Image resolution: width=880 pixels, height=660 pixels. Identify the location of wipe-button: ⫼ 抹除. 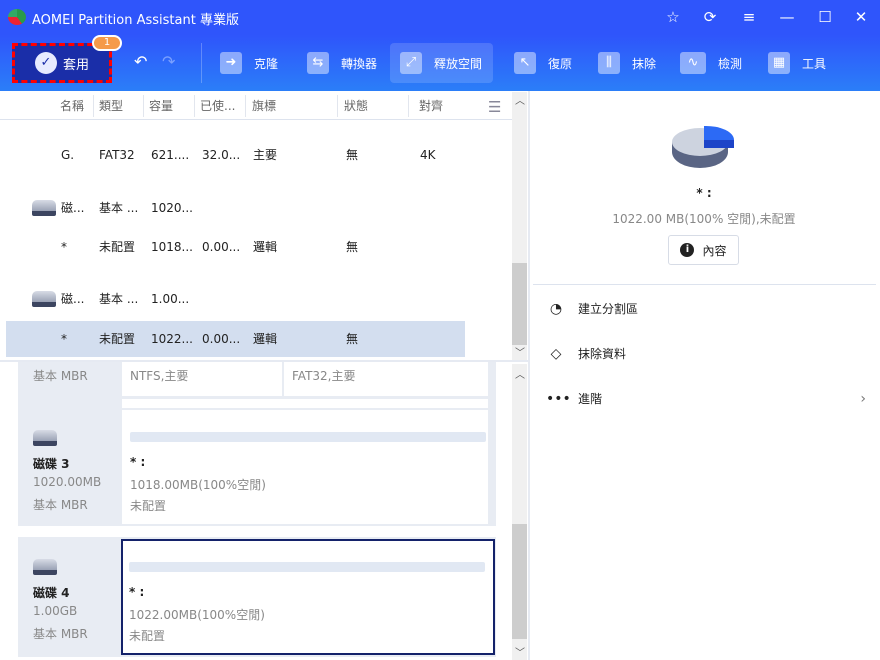
(627, 63).